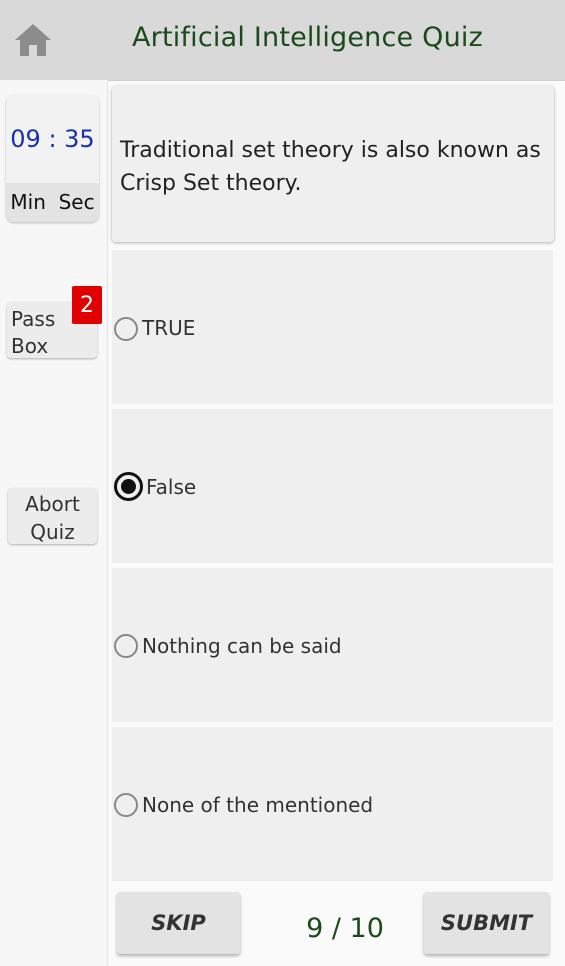  Describe the element at coordinates (178, 923) in the screenshot. I see `skip-button: SKIP` at that location.